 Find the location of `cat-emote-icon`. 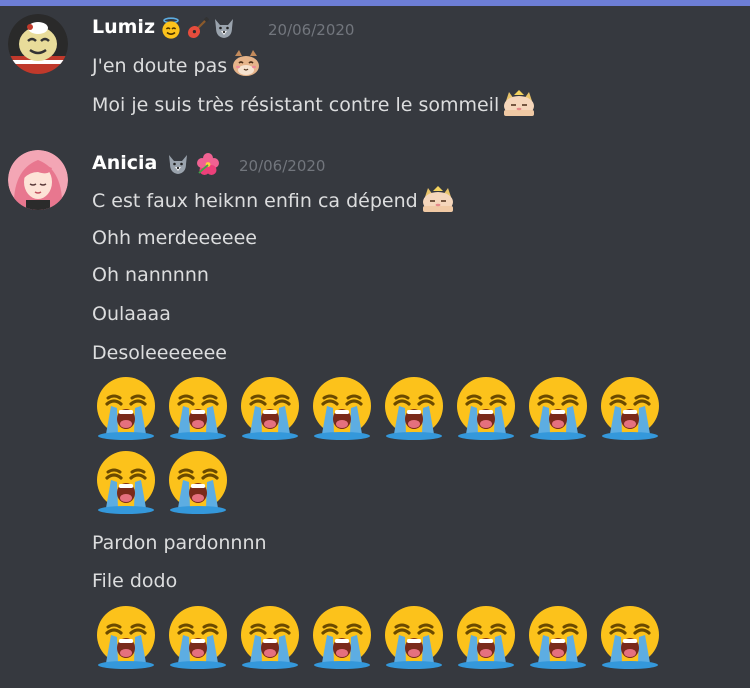

cat-emote-icon is located at coordinates (246, 67).